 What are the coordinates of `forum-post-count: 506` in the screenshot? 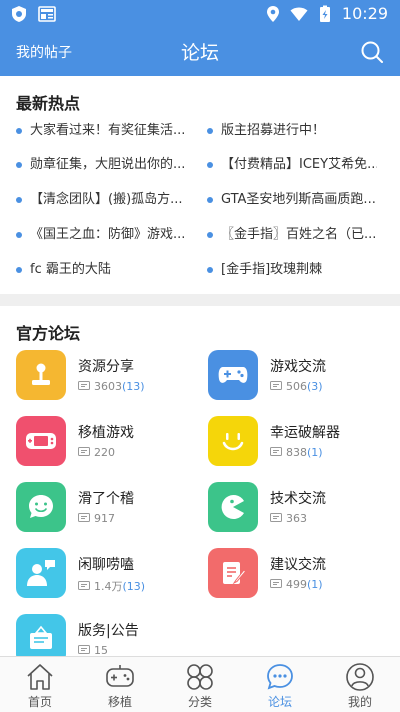 It's located at (296, 386).